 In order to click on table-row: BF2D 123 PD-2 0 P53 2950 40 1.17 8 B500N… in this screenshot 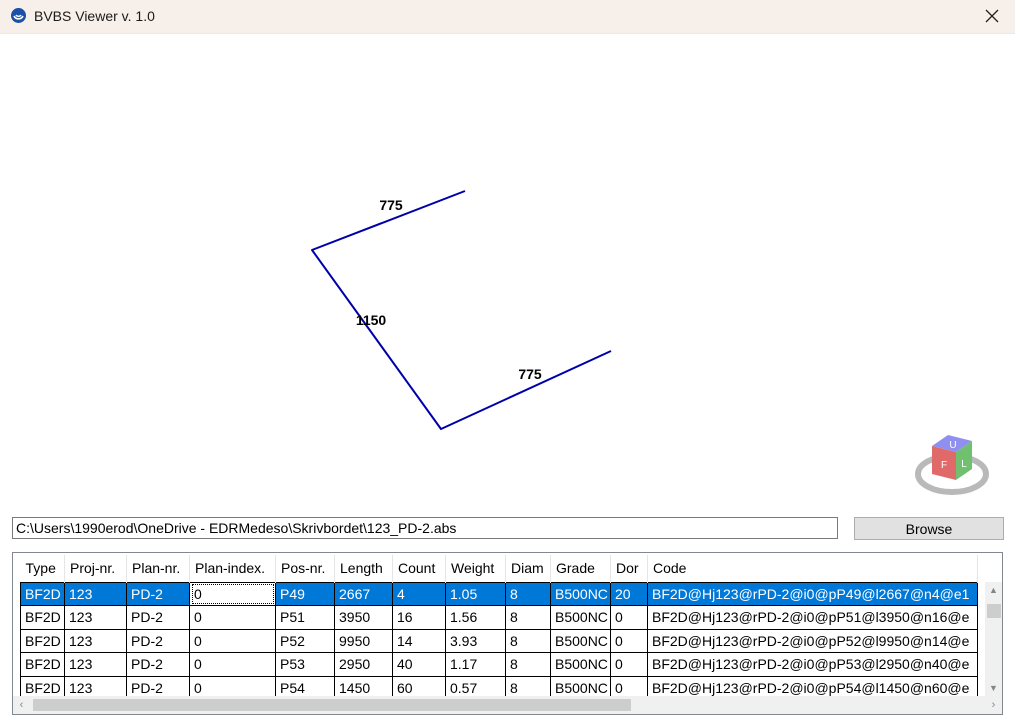, I will do `click(499, 664)`.